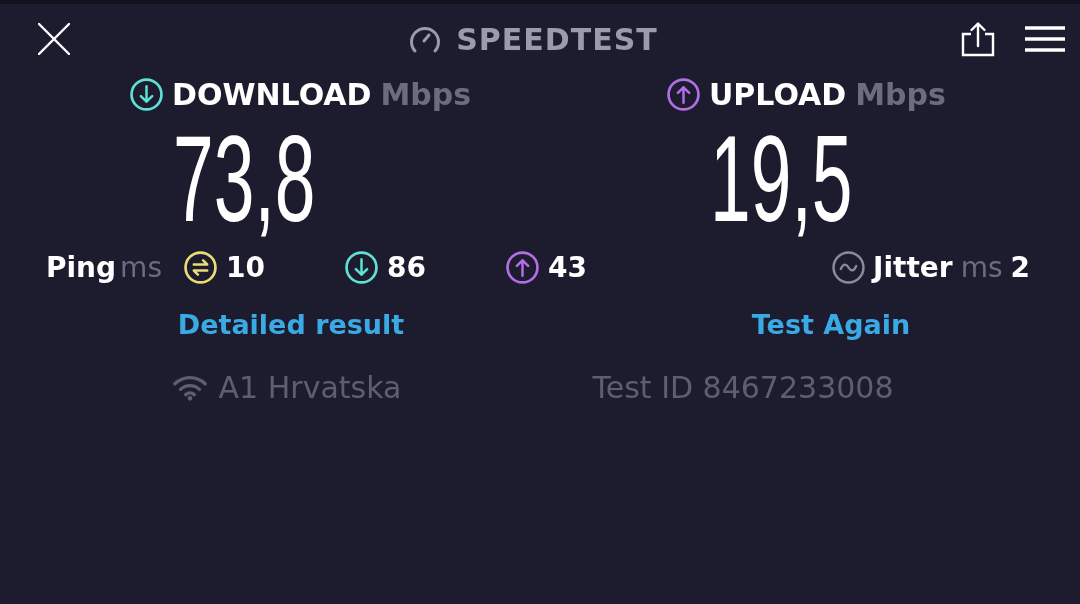 The image size is (1080, 604). What do you see at coordinates (781, 179) in the screenshot?
I see `speed-value: 19,5` at bounding box center [781, 179].